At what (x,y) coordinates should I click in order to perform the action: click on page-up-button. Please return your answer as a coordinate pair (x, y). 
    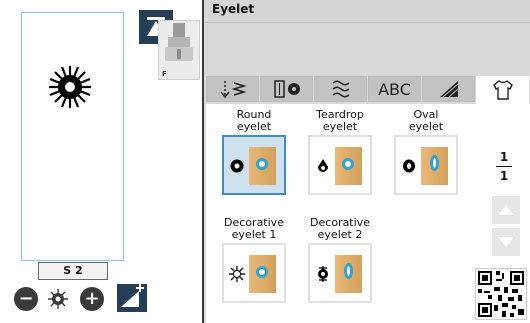
    Looking at the image, I should click on (506, 210).